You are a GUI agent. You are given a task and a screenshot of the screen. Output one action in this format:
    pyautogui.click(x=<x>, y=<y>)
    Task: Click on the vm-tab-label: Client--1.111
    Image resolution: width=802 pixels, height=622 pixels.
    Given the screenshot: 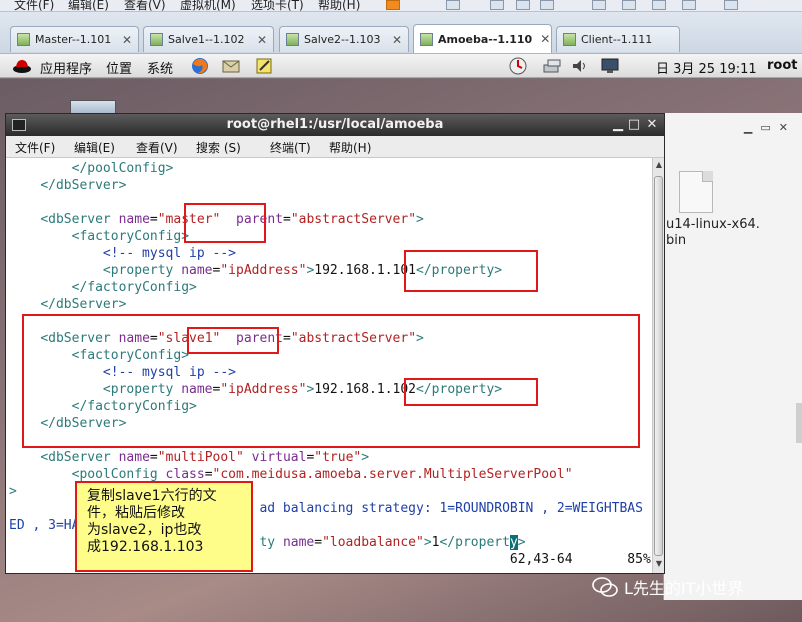 What is the action you would take?
    pyautogui.click(x=617, y=39)
    